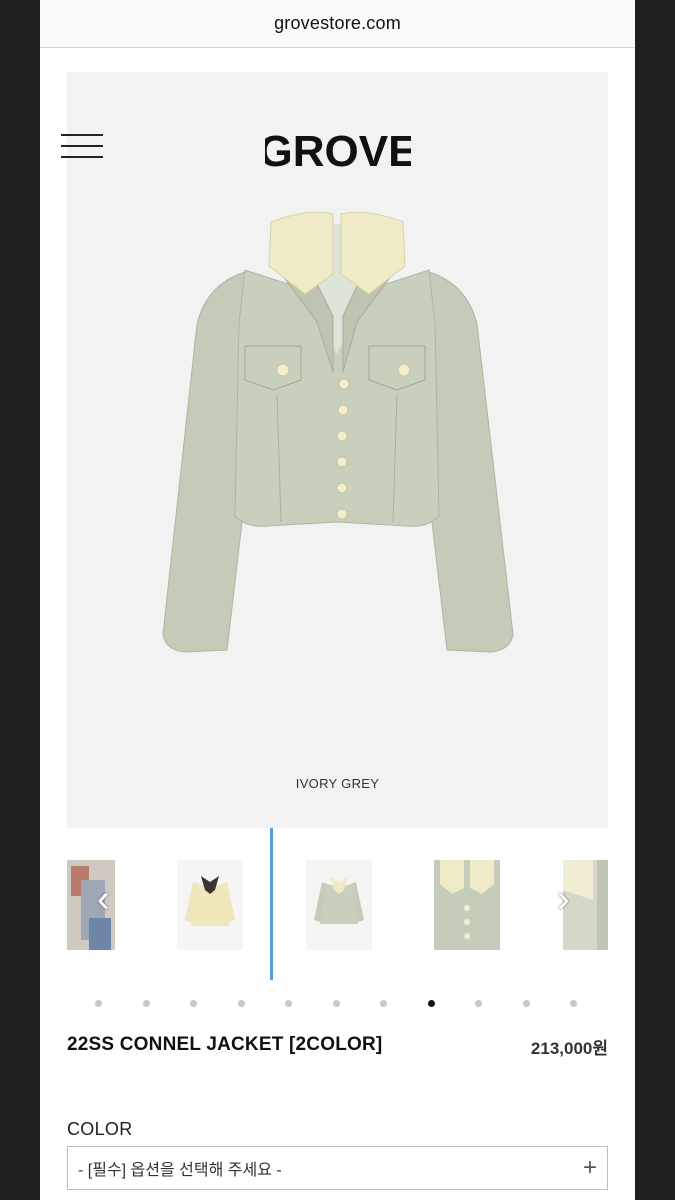 This screenshot has width=675, height=1200. I want to click on chevron-right-icon: ›, so click(563, 899).